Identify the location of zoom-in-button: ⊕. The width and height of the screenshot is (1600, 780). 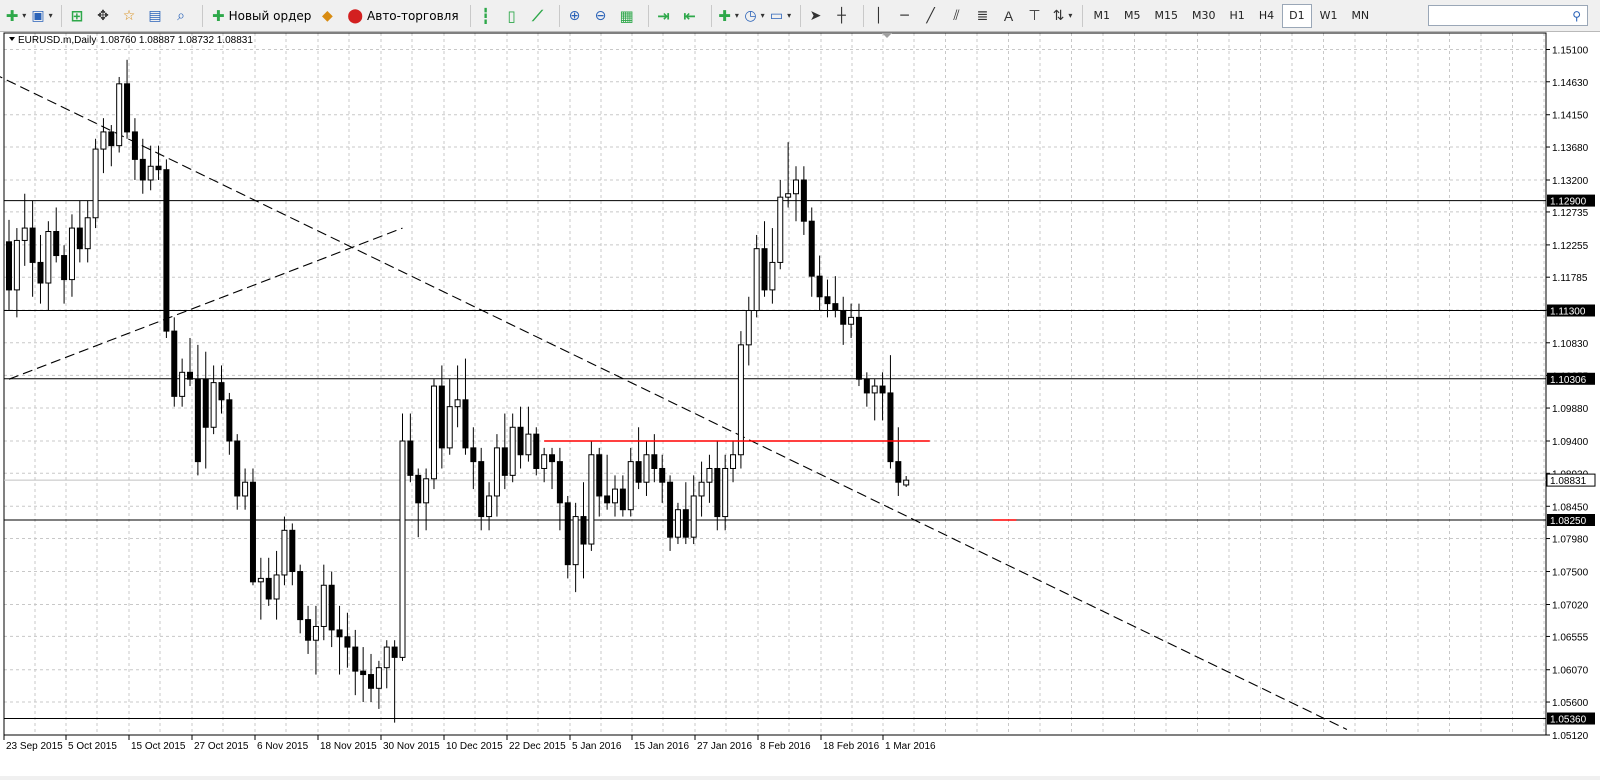
(577, 16).